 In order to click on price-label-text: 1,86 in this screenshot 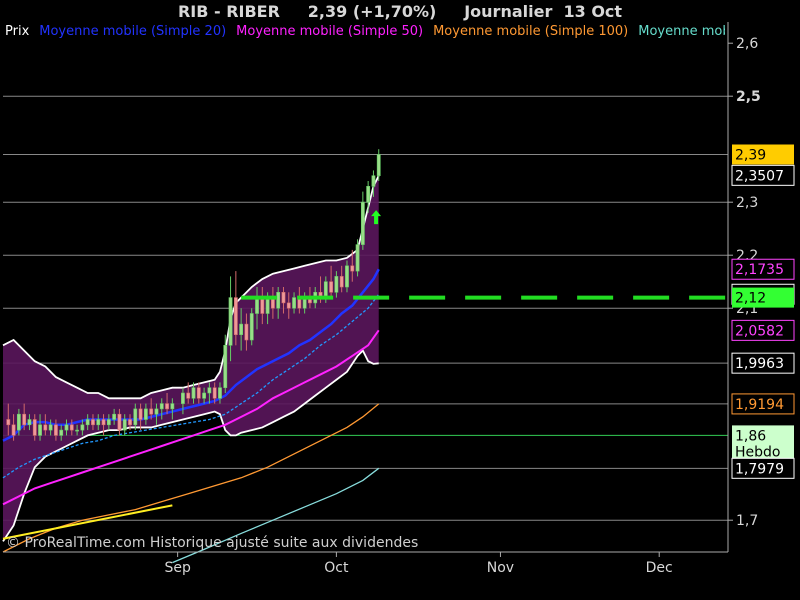, I will do `click(750, 436)`.